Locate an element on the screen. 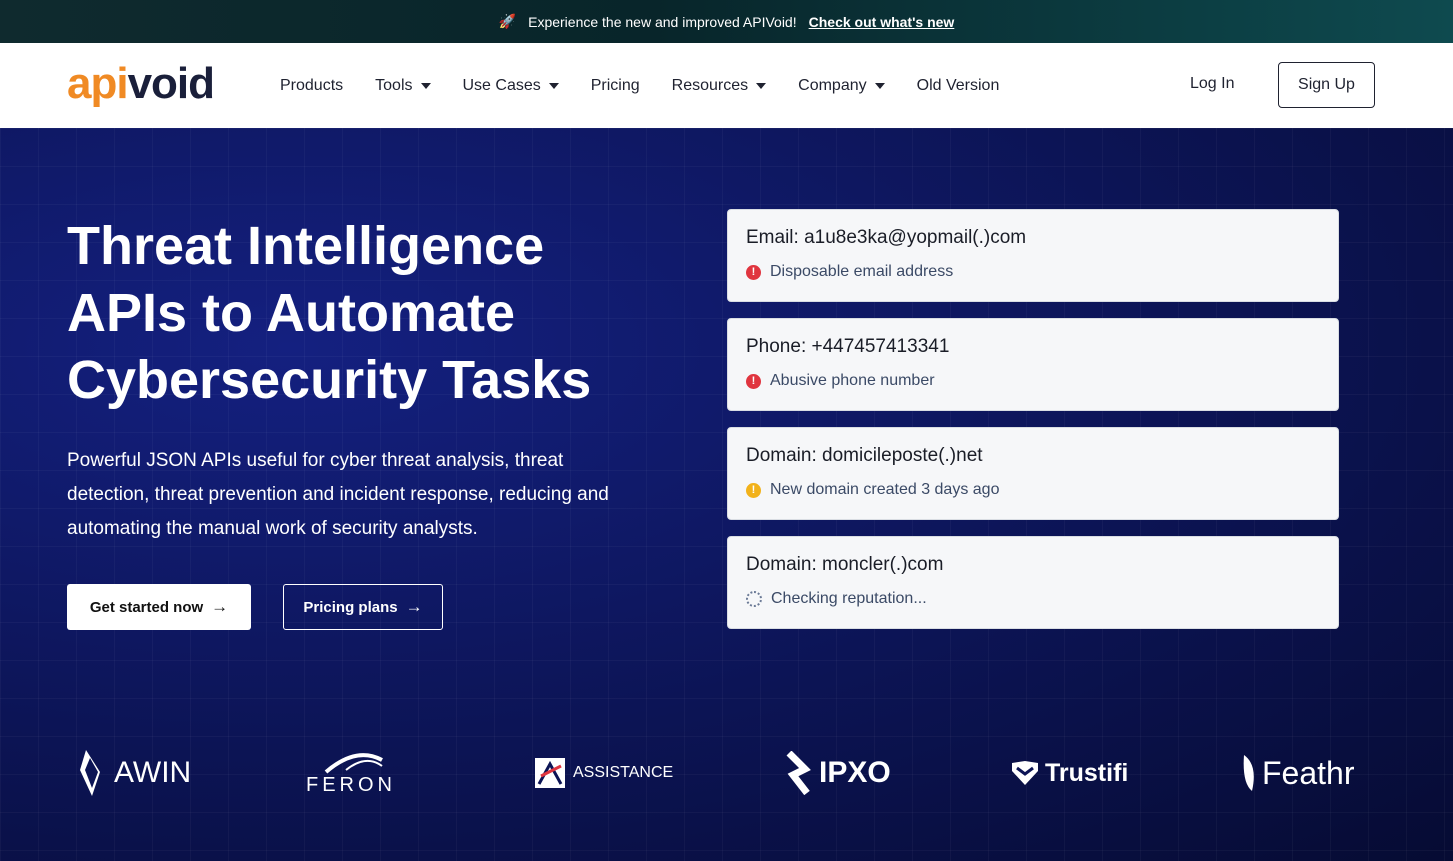 This screenshot has height=861, width=1453. nav-products: Products is located at coordinates (311, 86).